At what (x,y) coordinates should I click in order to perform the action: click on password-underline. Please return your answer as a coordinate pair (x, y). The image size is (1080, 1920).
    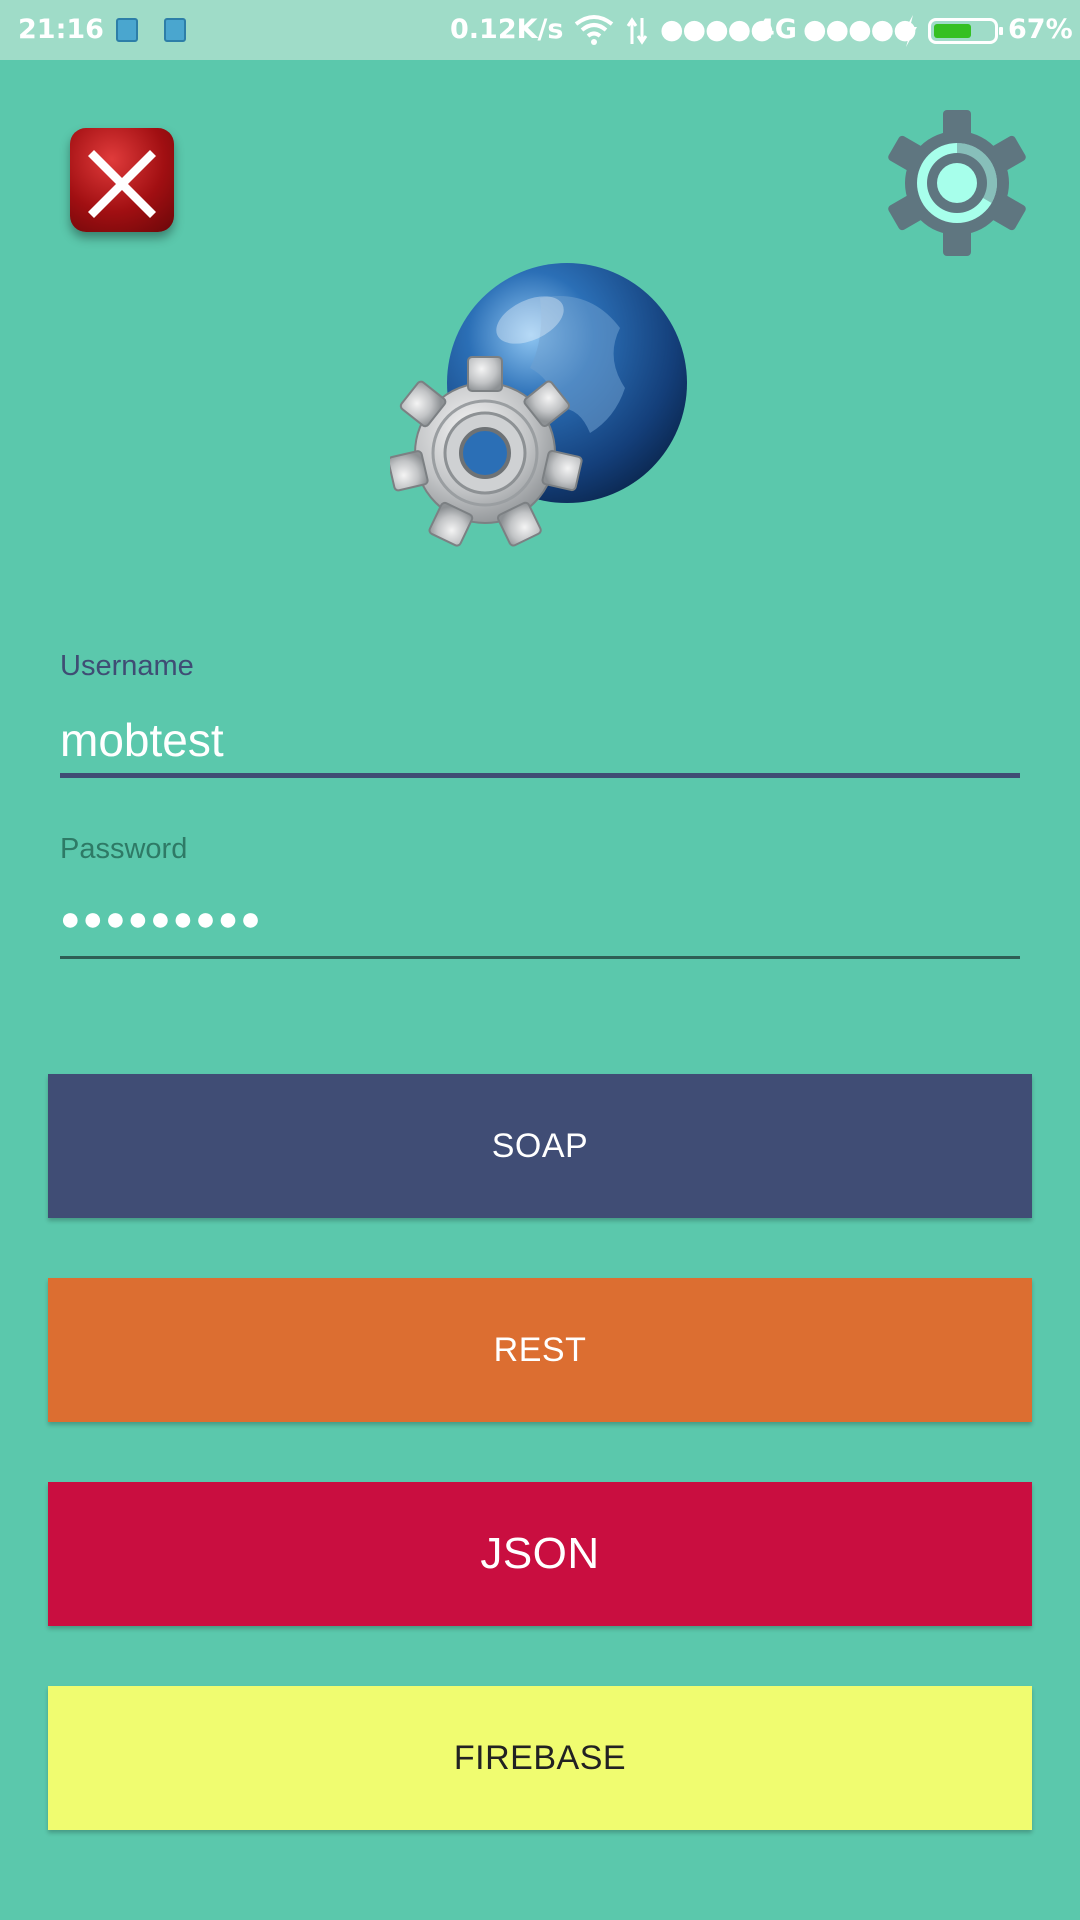
    Looking at the image, I should click on (540, 957).